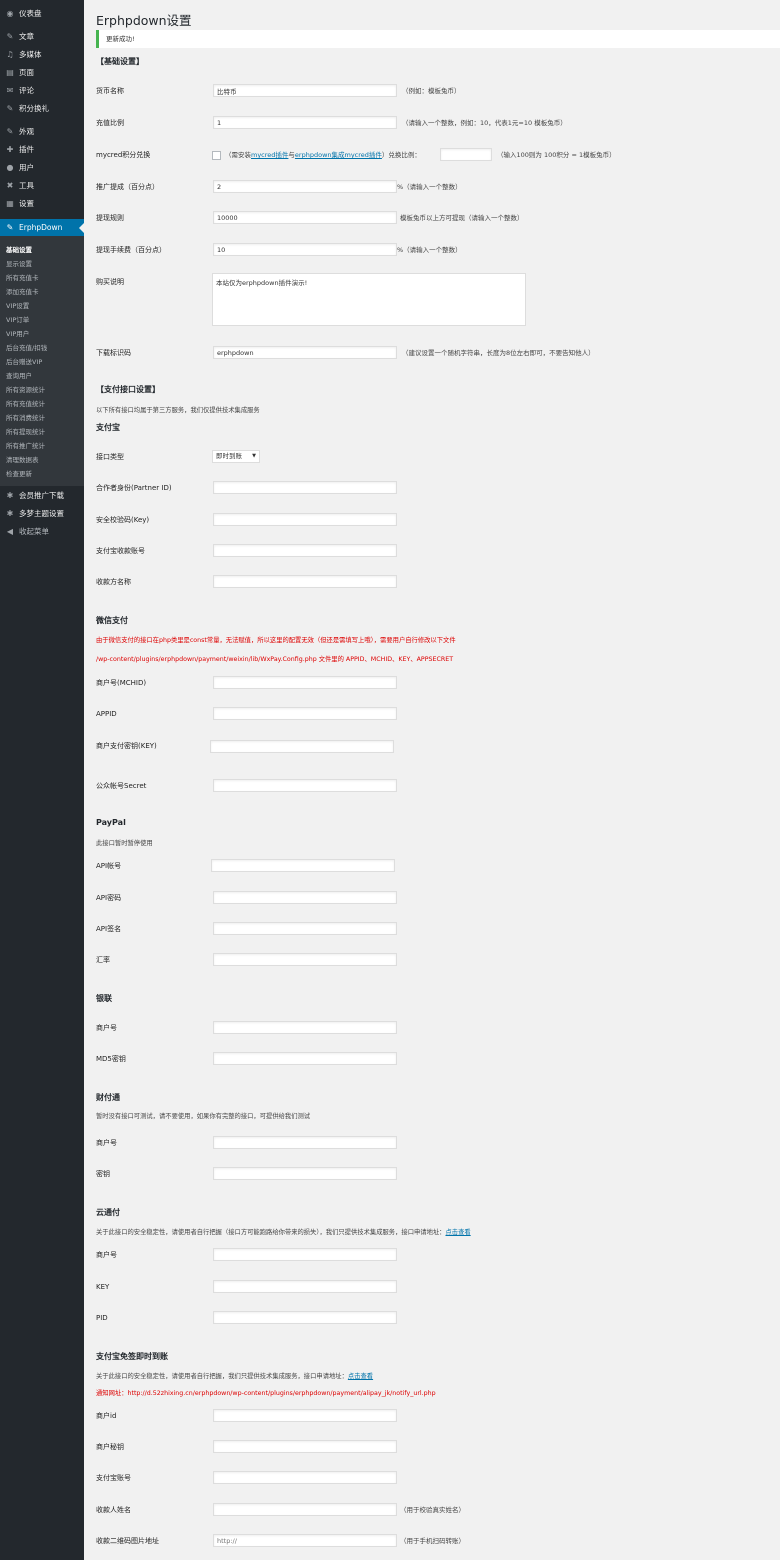 The image size is (780, 1560). I want to click on submenu-item-basic: 基础设置, so click(19, 249).